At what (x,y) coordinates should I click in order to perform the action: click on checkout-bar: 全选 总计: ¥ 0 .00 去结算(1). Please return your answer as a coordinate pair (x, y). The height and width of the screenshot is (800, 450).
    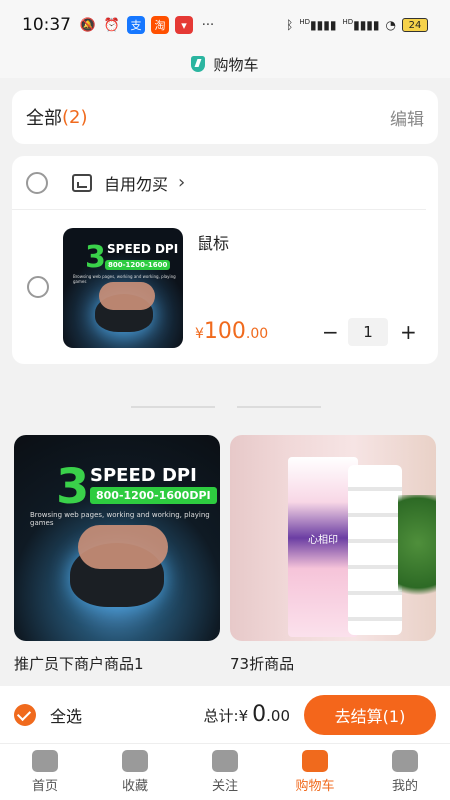
    Looking at the image, I should click on (225, 715).